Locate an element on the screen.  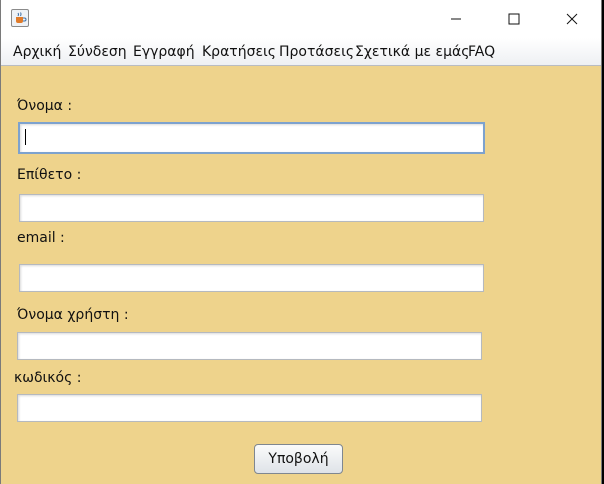
minimize-icon is located at coordinates (456, 19).